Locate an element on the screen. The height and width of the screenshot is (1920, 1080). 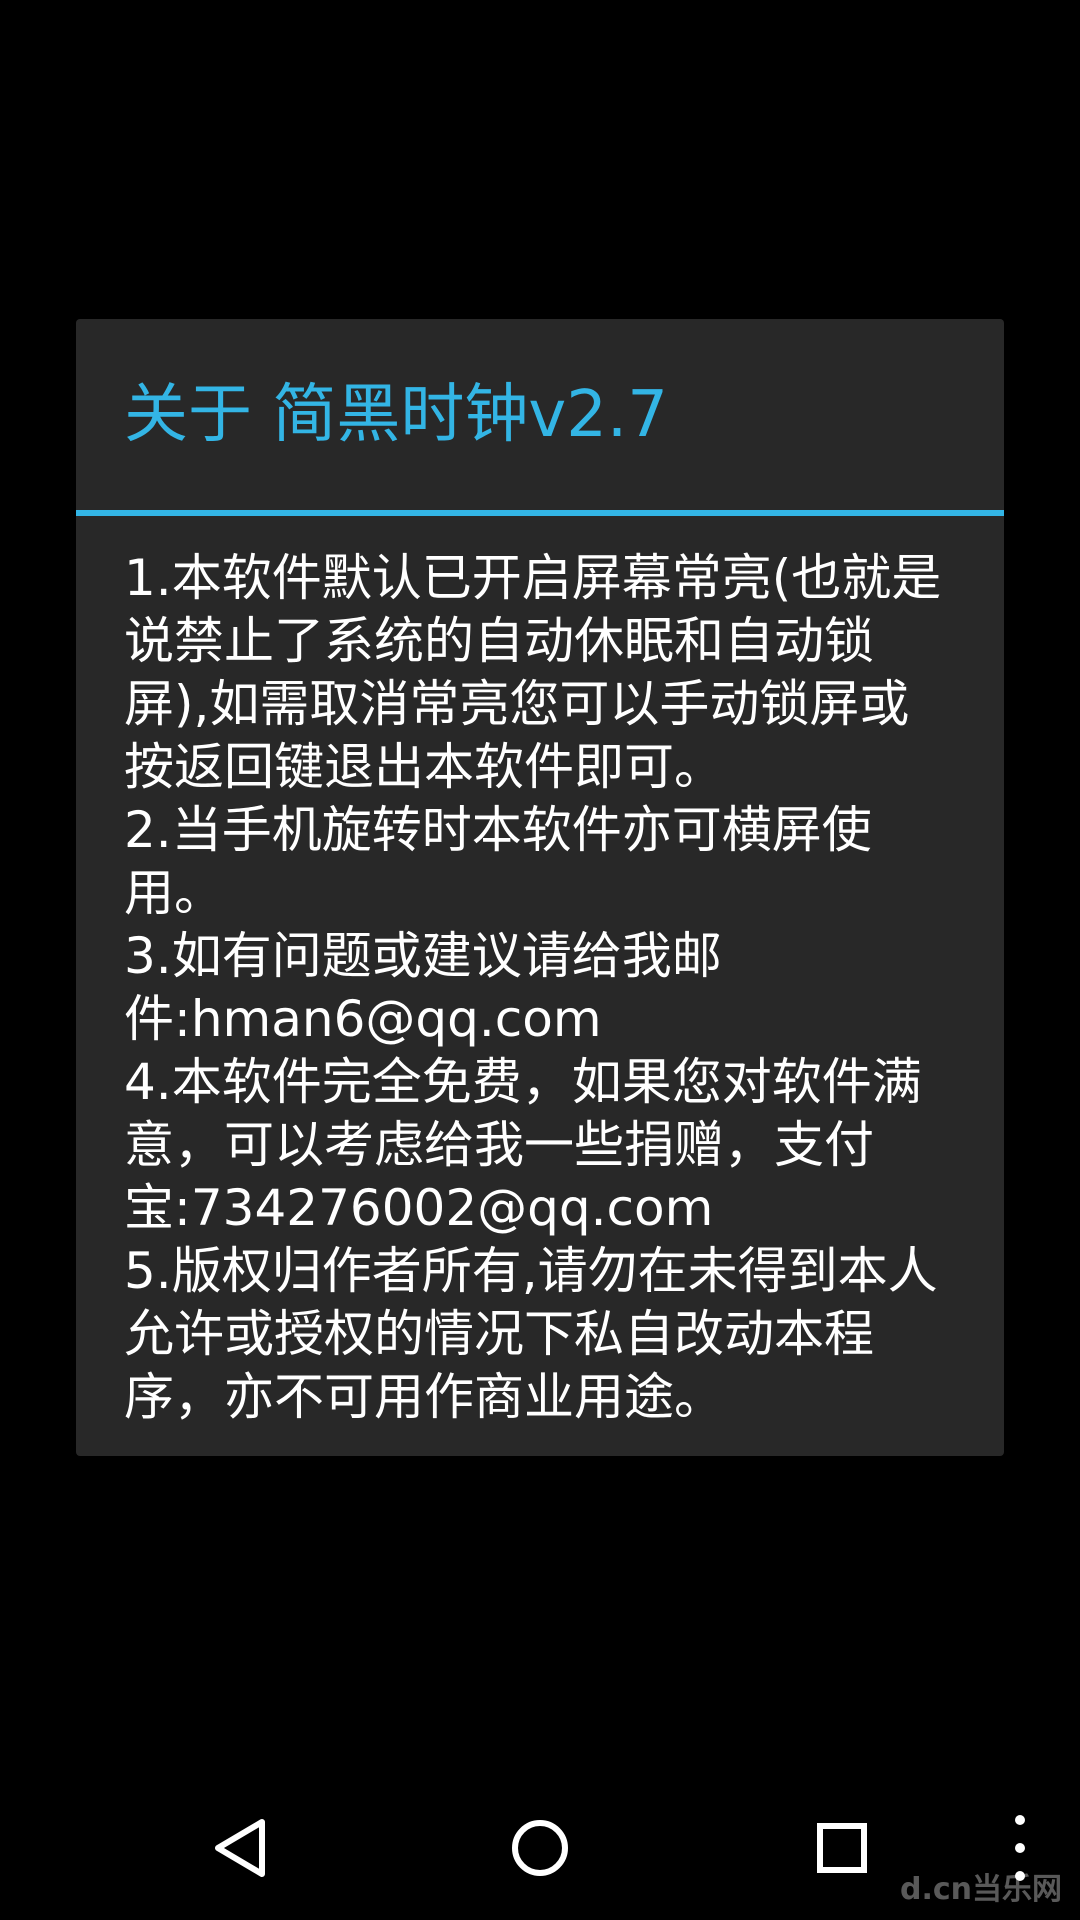
recent-apps-square-icon is located at coordinates (842, 1848).